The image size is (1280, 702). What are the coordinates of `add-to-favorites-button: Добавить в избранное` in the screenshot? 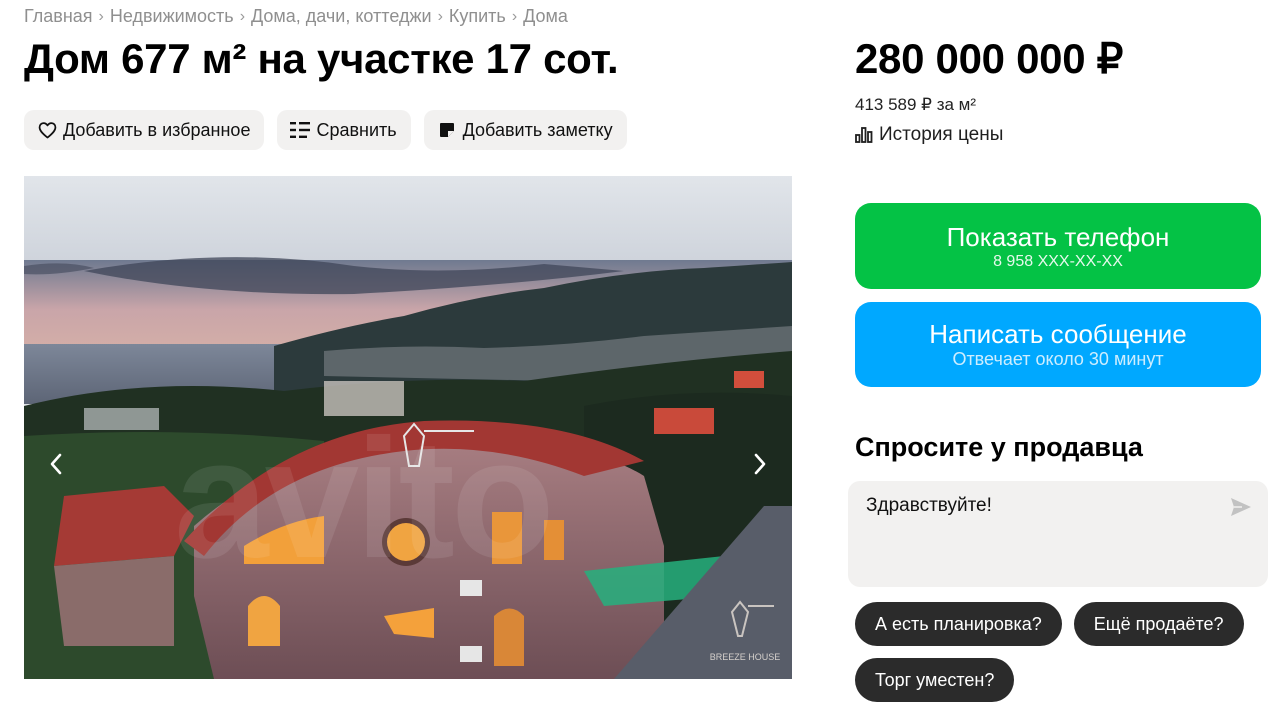 It's located at (144, 130).